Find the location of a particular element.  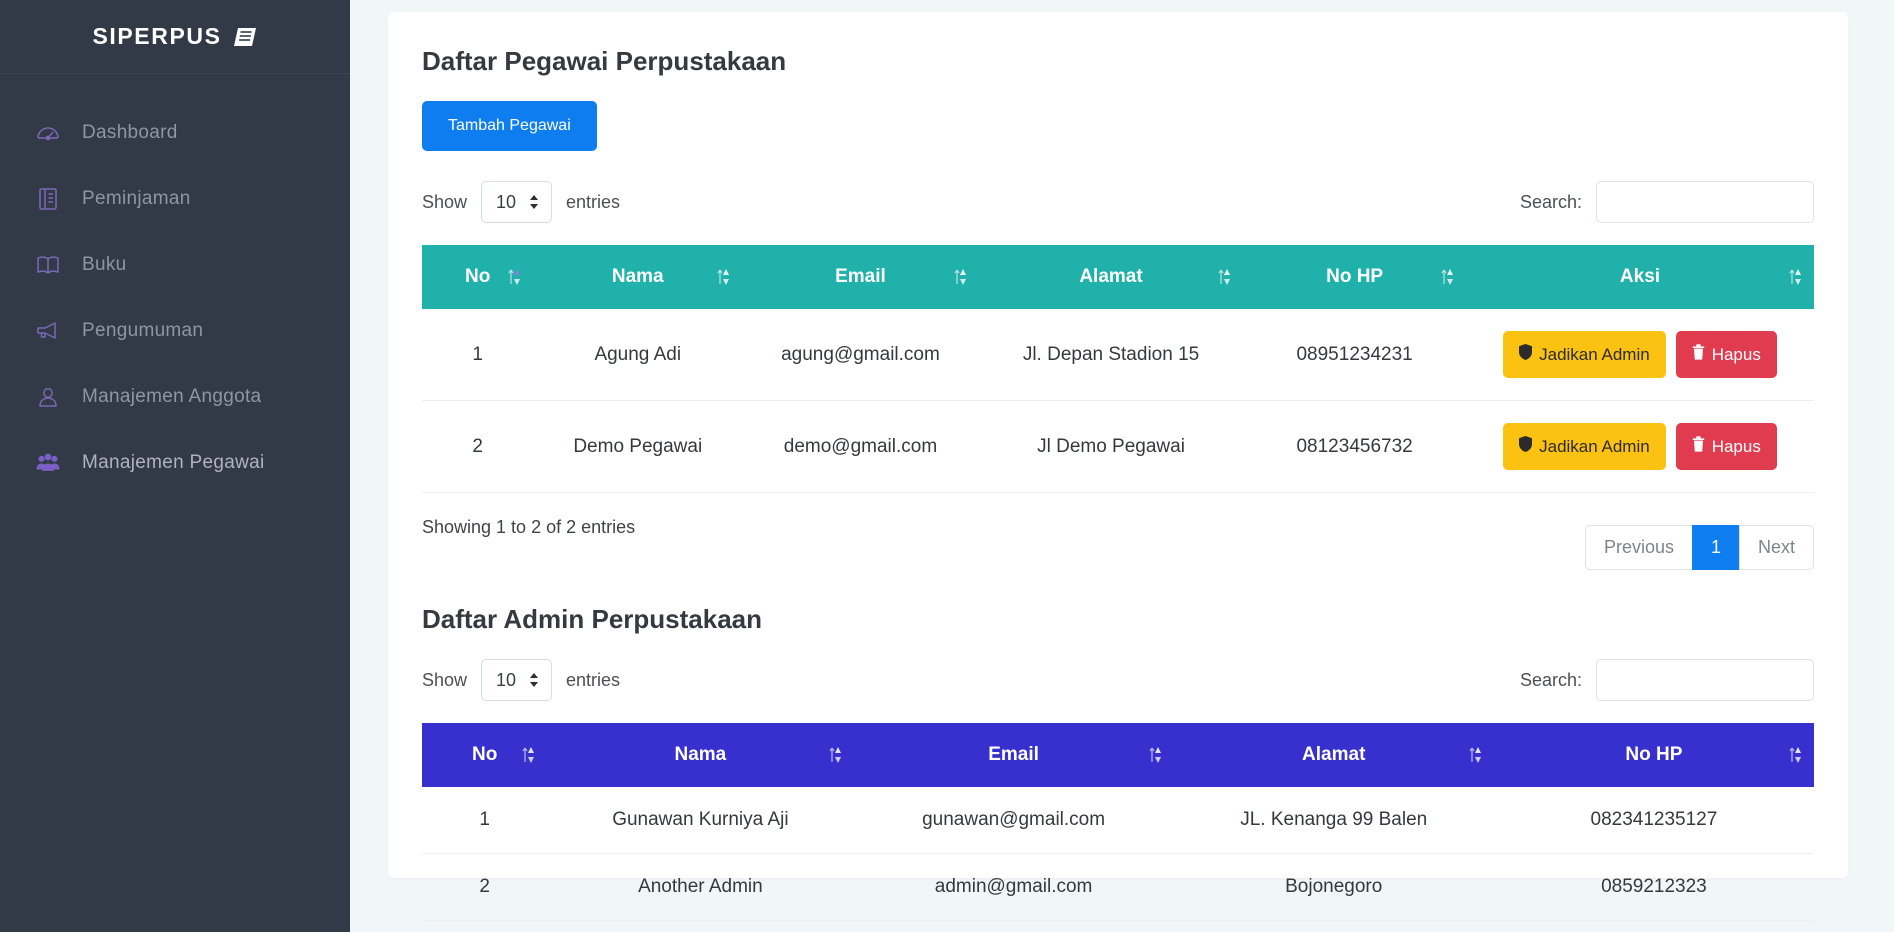

sidebar-item-label: Pengumuman is located at coordinates (143, 330).